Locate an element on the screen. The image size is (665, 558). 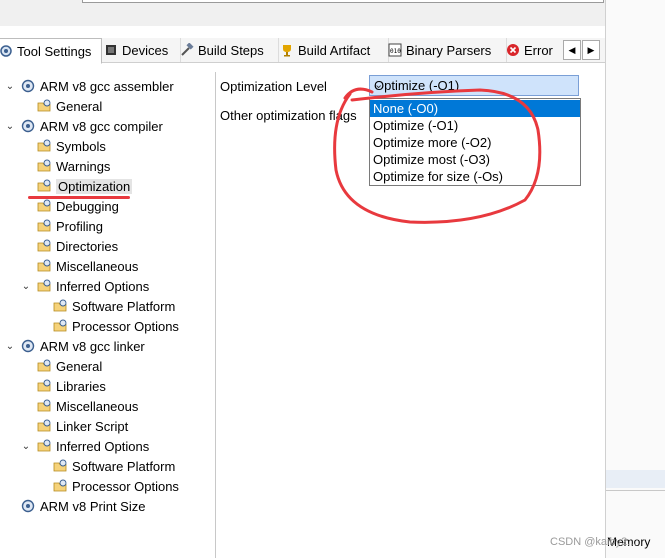
tabs-scroll-left-button: ◀ is located at coordinates (572, 50).